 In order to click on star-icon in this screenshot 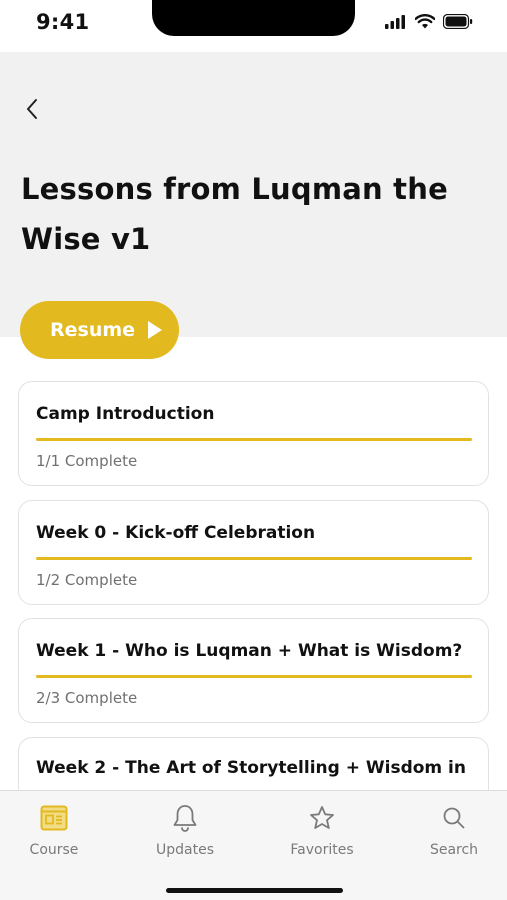, I will do `click(322, 818)`.